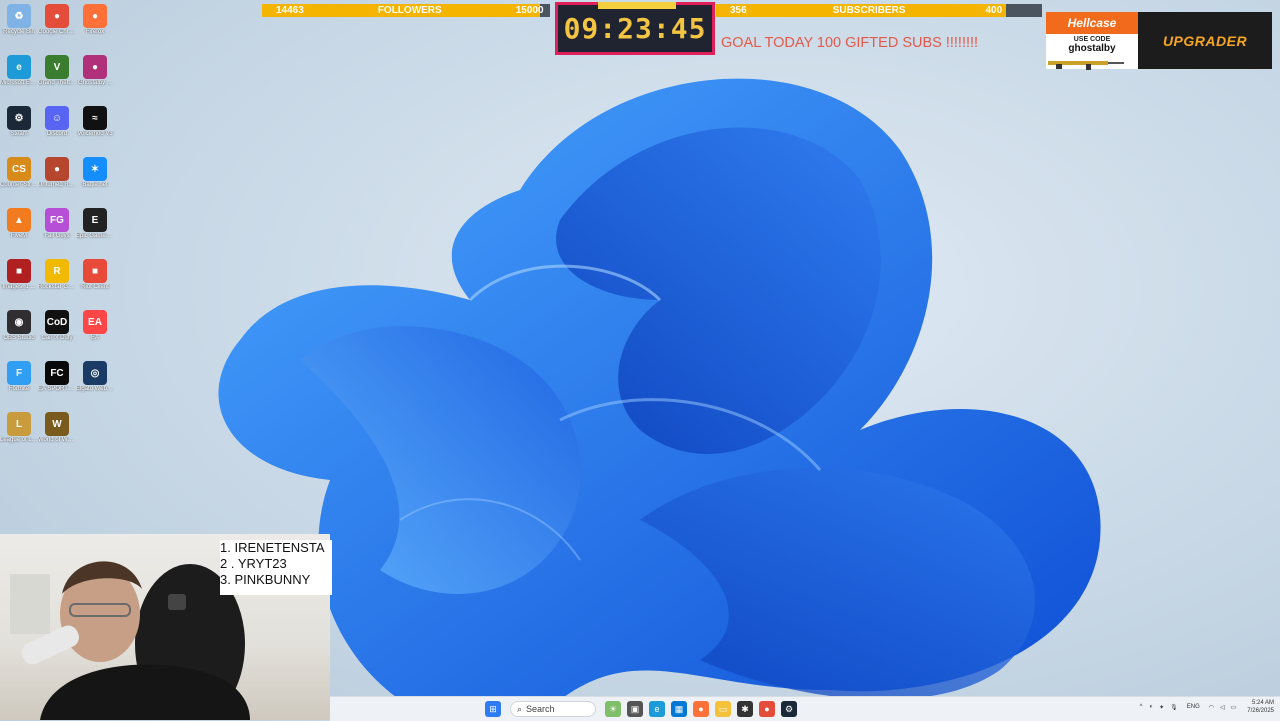 The image size is (1280, 721). Describe the element at coordinates (57, 389) in the screenshot. I see `desktop-icon-label: EA SPORTS FC 25` at that location.